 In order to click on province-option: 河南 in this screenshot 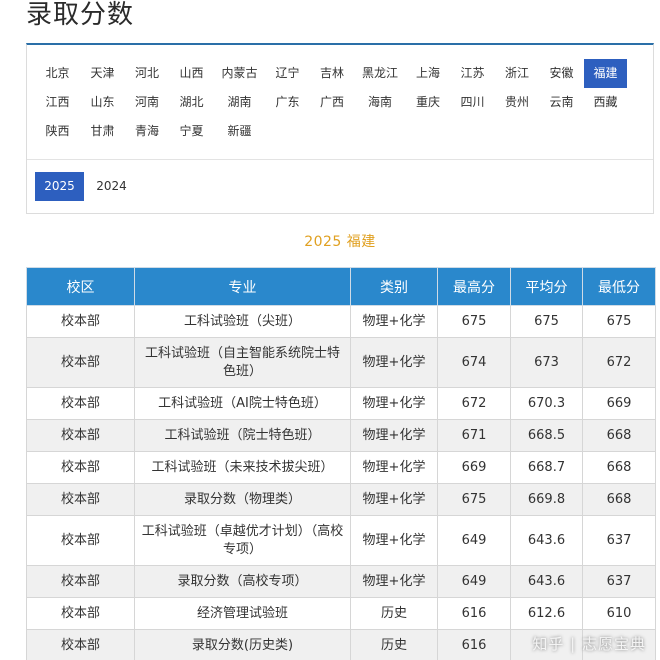, I will do `click(147, 102)`.